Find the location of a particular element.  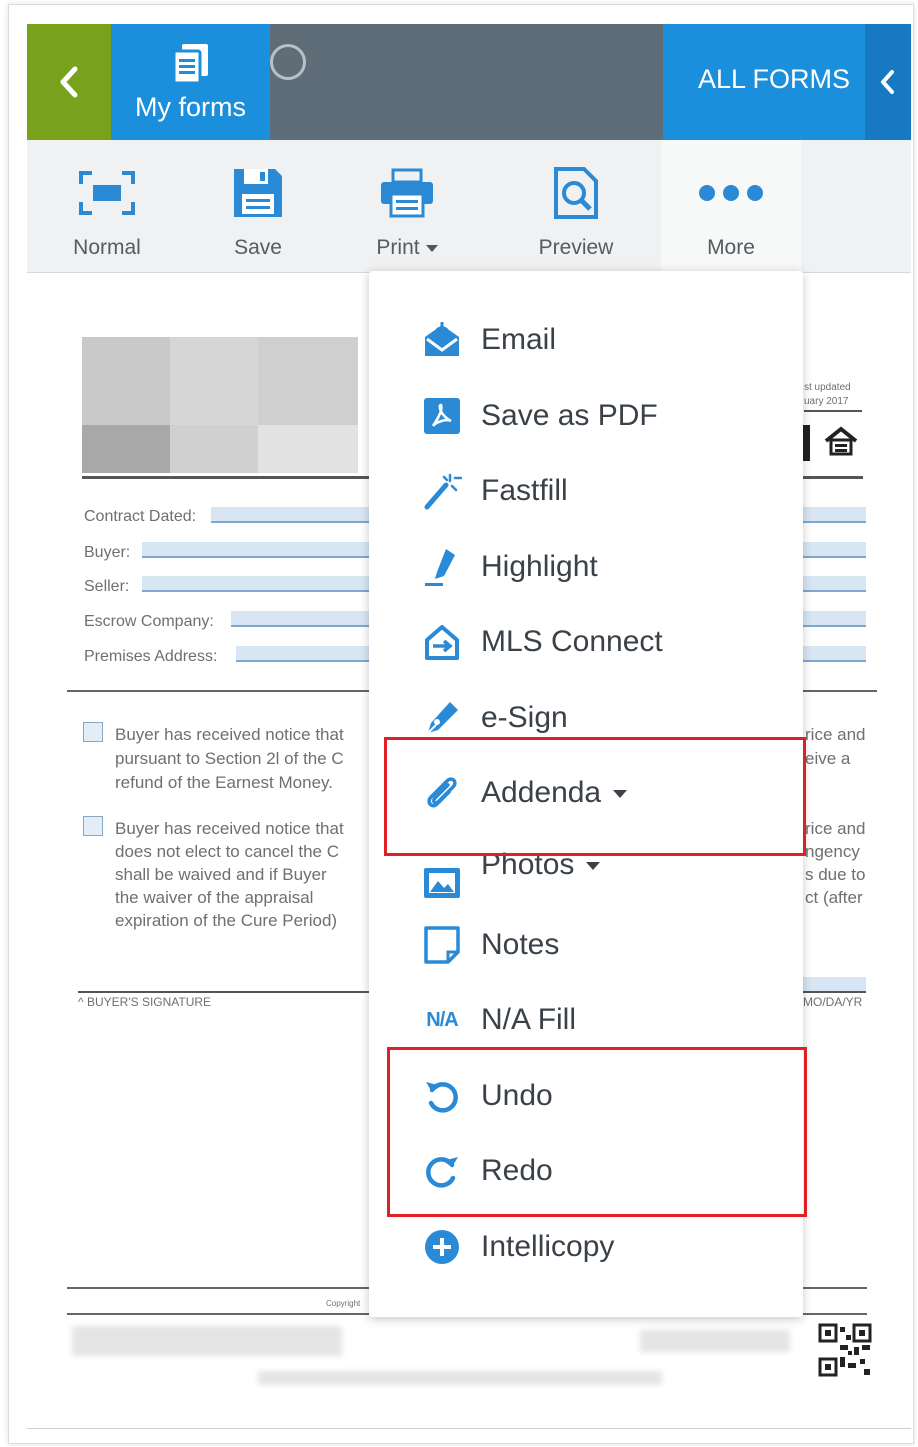

seller-label: Seller: is located at coordinates (107, 586).